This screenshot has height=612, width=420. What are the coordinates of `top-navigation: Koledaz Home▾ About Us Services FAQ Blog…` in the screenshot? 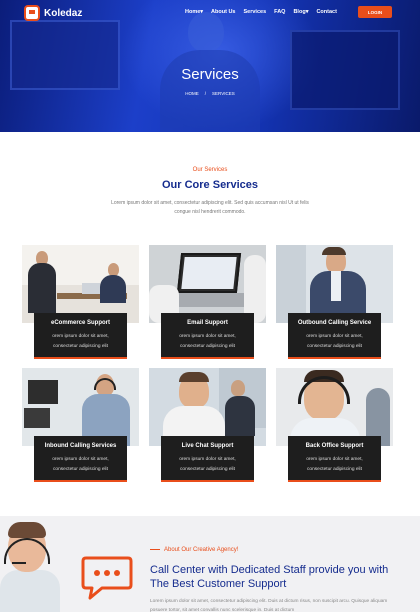 It's located at (210, 13).